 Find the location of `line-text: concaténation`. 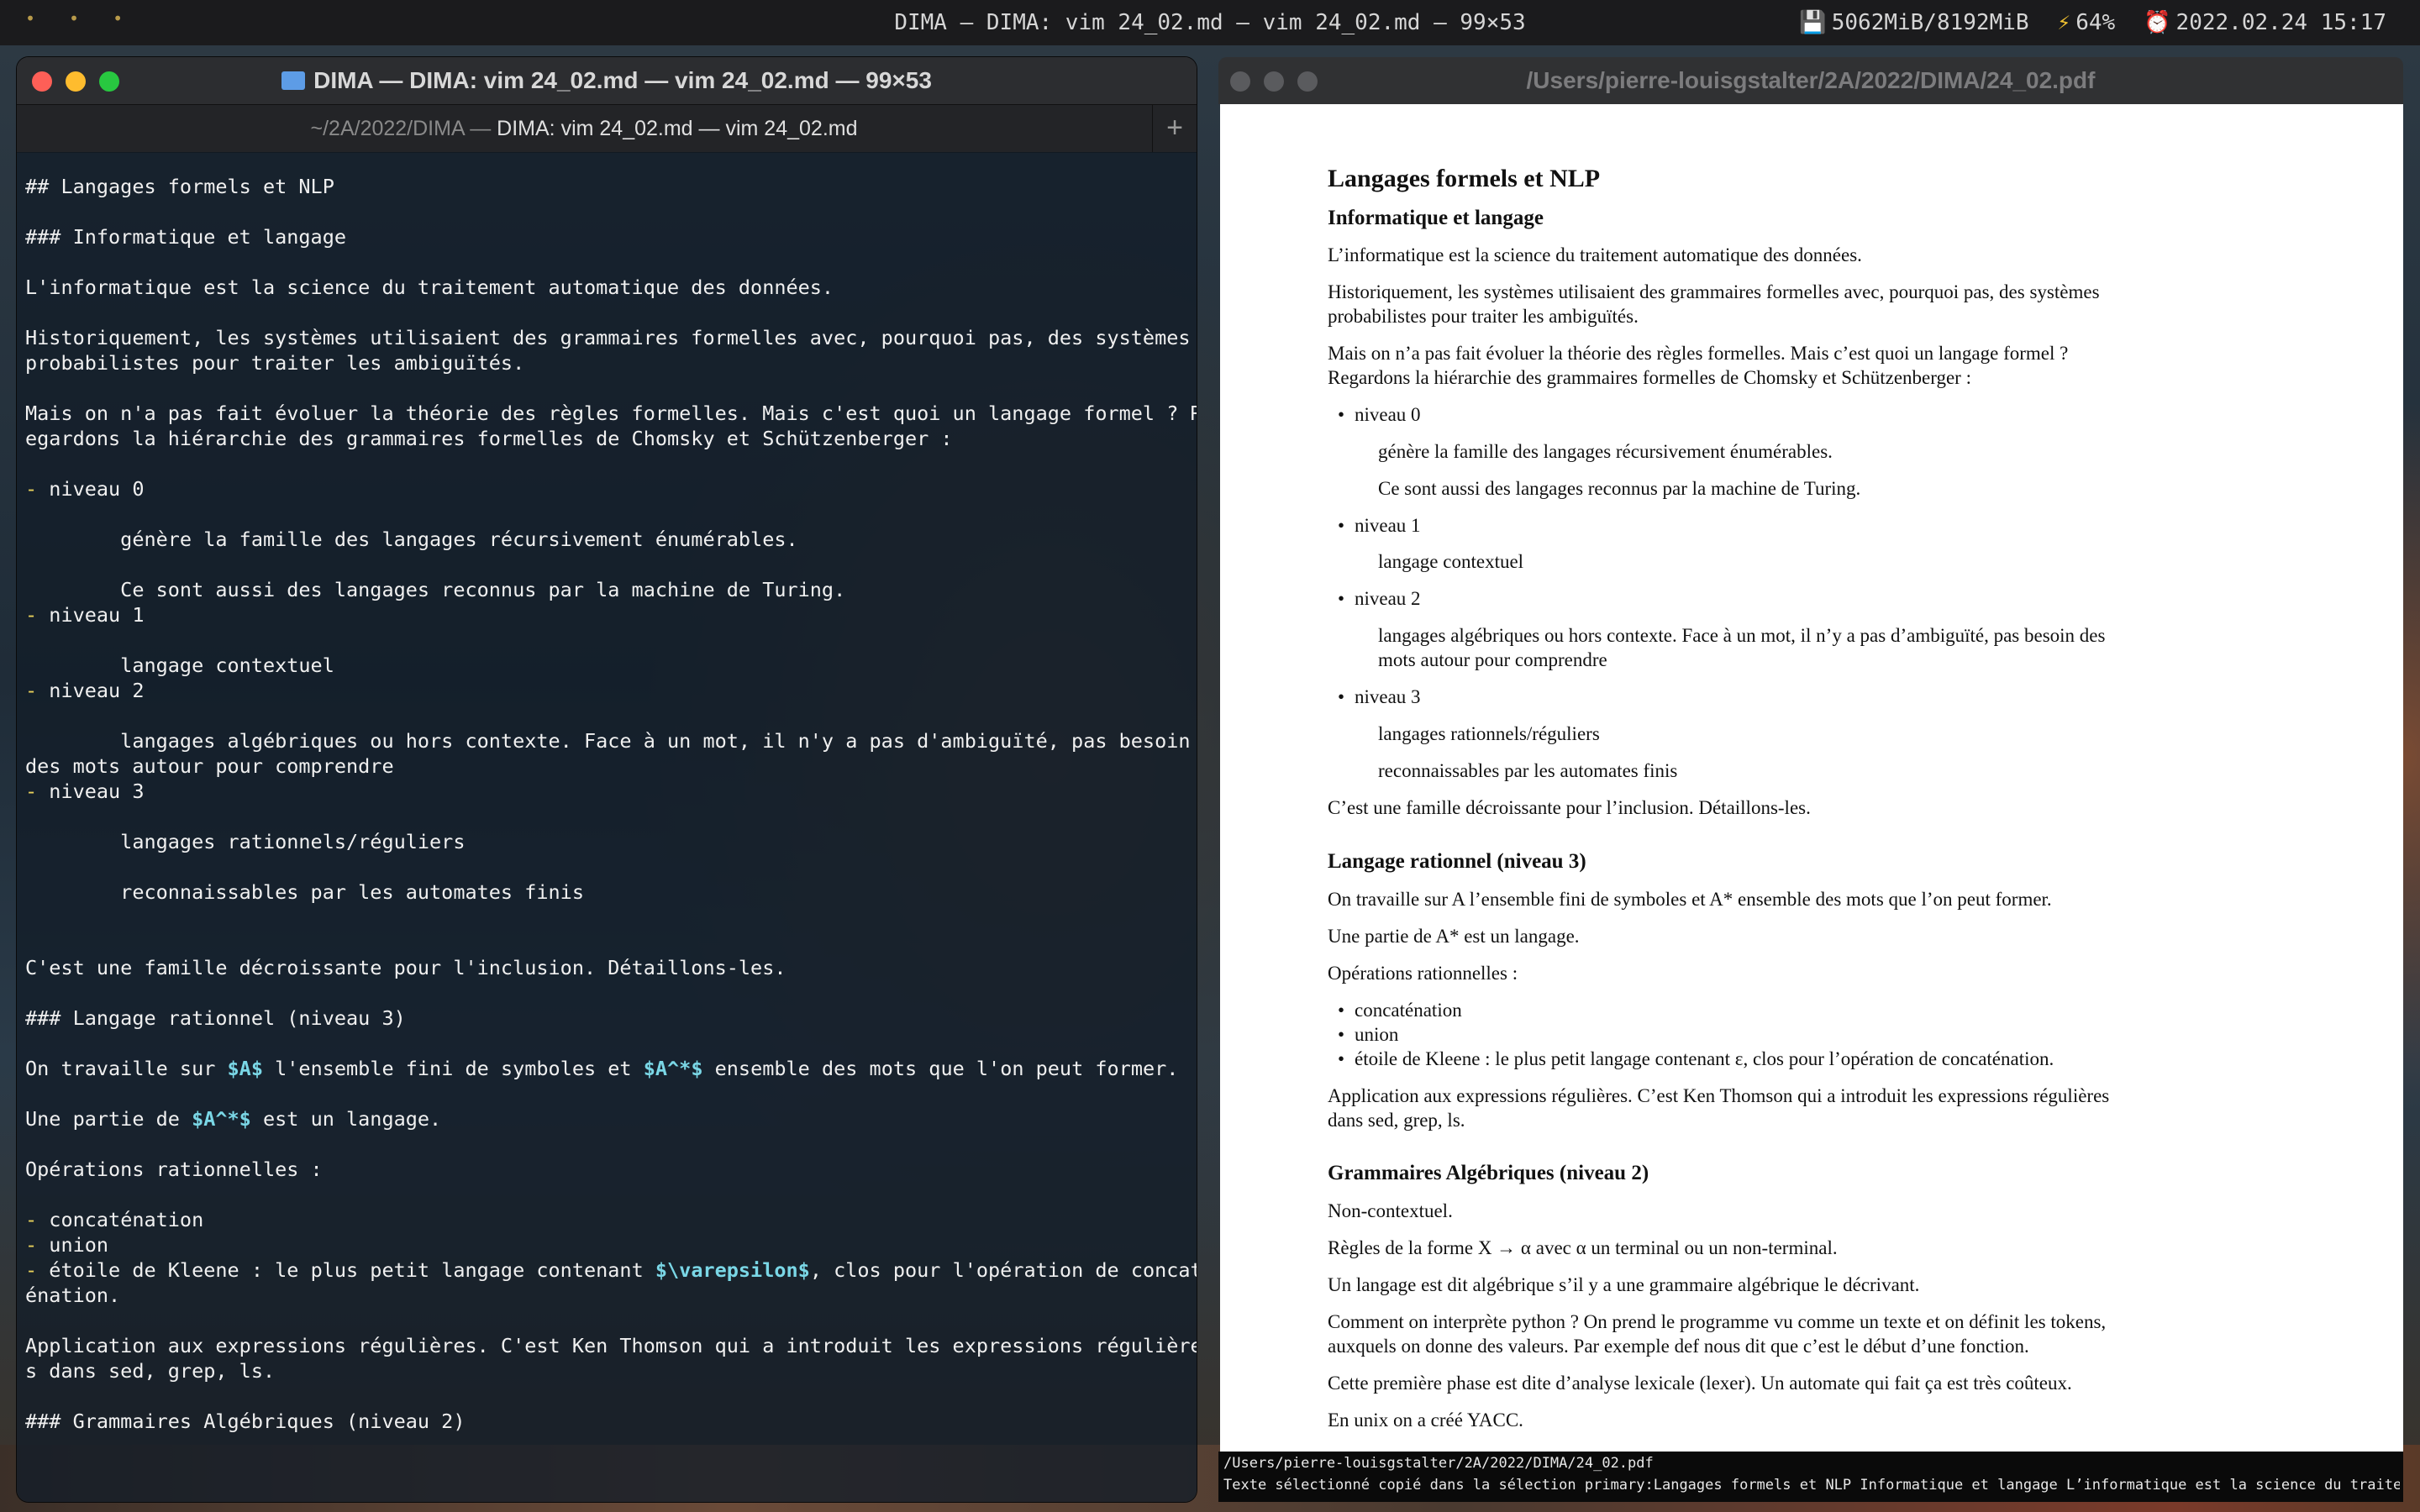

line-text: concaténation is located at coordinates (120, 1219).